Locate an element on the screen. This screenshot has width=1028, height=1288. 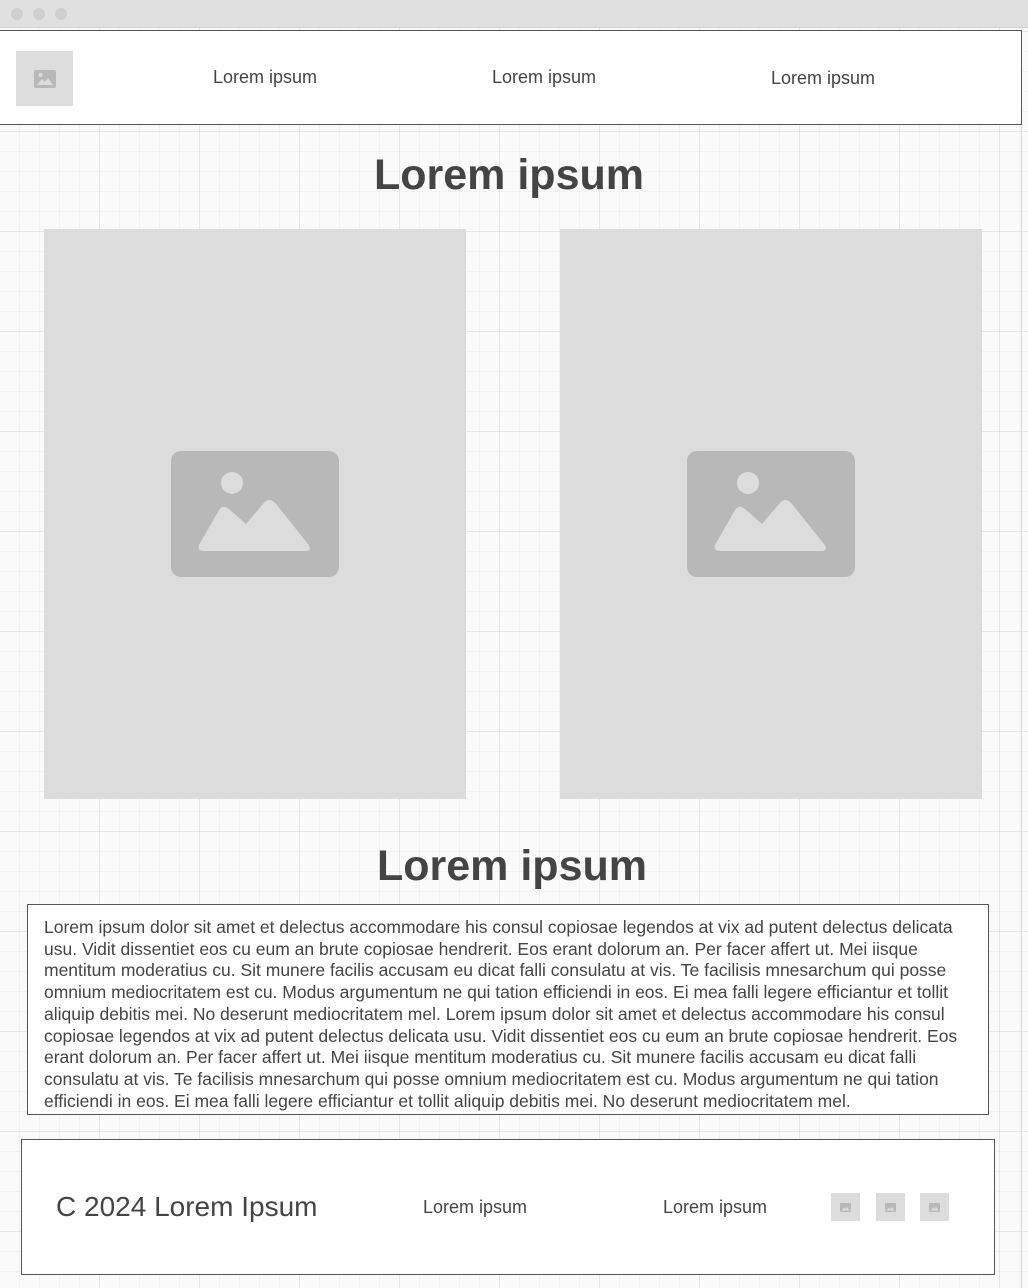
nav-link-3: Lorem ipsum is located at coordinates (823, 78).